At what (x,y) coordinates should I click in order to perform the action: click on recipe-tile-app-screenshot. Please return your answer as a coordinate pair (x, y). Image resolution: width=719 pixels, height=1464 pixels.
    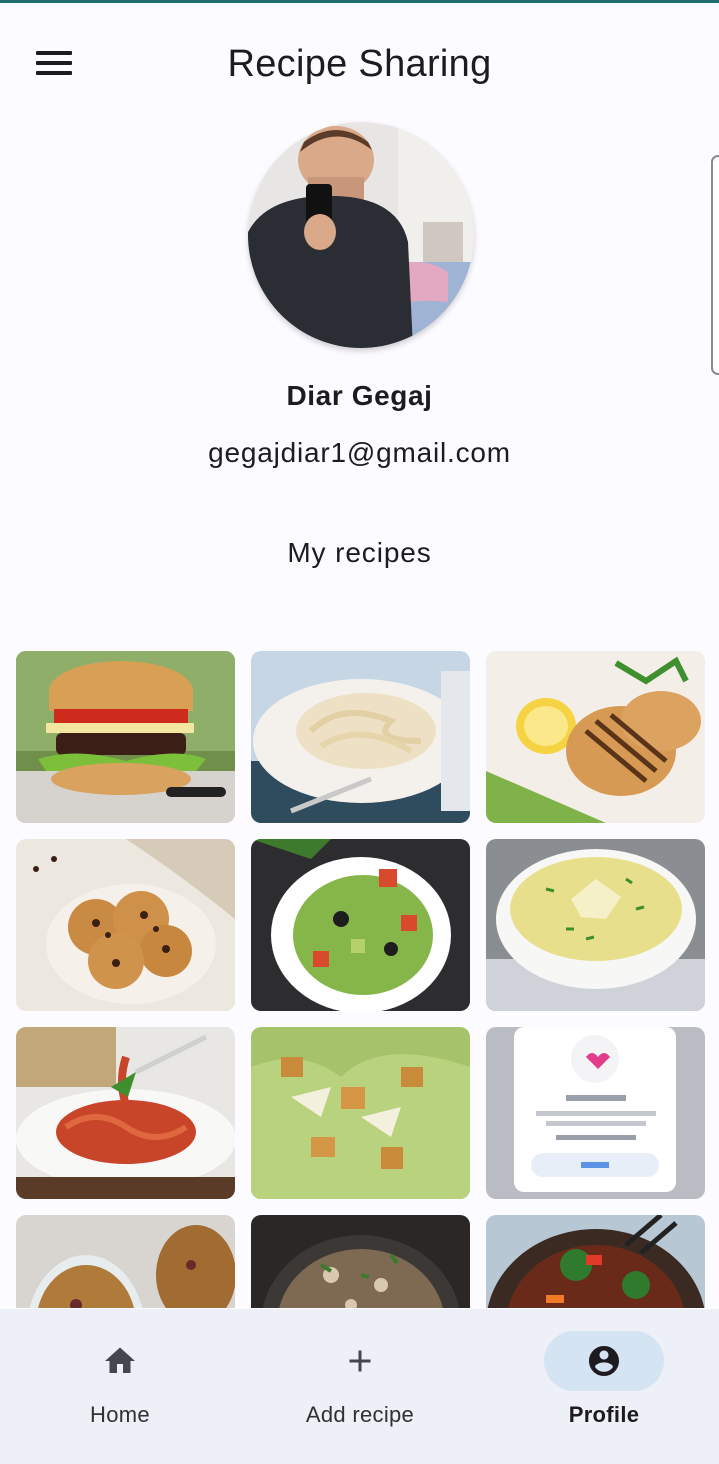
    Looking at the image, I should click on (595, 1113).